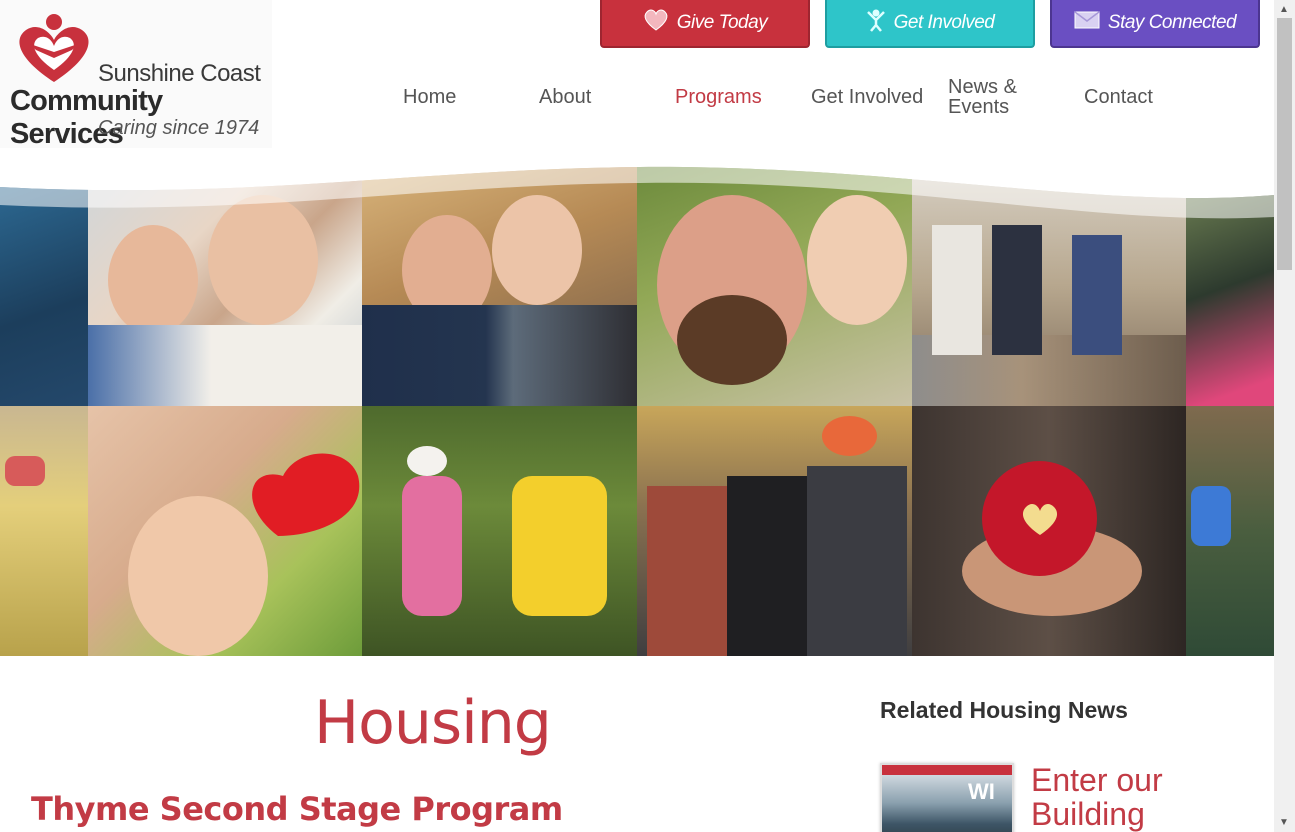 This screenshot has height=832, width=1295. What do you see at coordinates (982, 87) in the screenshot?
I see `nav-news-line1: News &` at bounding box center [982, 87].